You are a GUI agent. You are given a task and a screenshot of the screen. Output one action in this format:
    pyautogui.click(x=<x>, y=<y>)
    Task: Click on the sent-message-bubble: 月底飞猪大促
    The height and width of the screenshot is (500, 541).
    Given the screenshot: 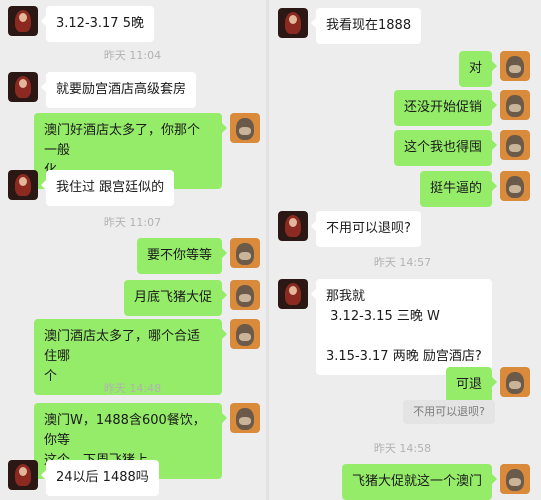 What is the action you would take?
    pyautogui.click(x=175, y=298)
    